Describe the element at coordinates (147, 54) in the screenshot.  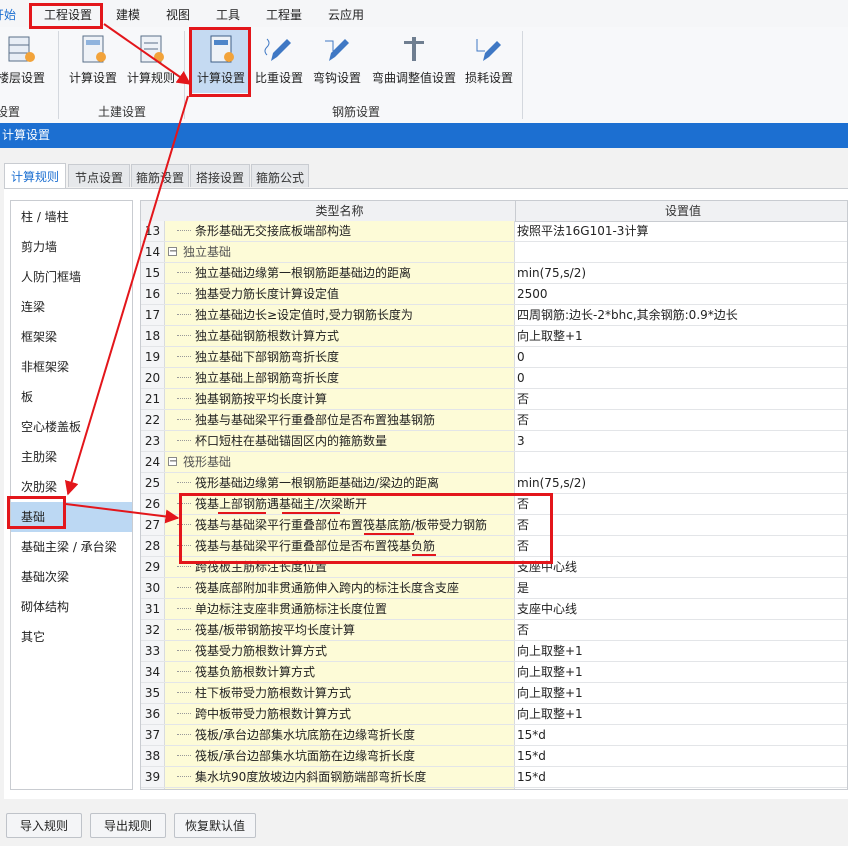
I see `arrow-to-calc-settings` at that location.